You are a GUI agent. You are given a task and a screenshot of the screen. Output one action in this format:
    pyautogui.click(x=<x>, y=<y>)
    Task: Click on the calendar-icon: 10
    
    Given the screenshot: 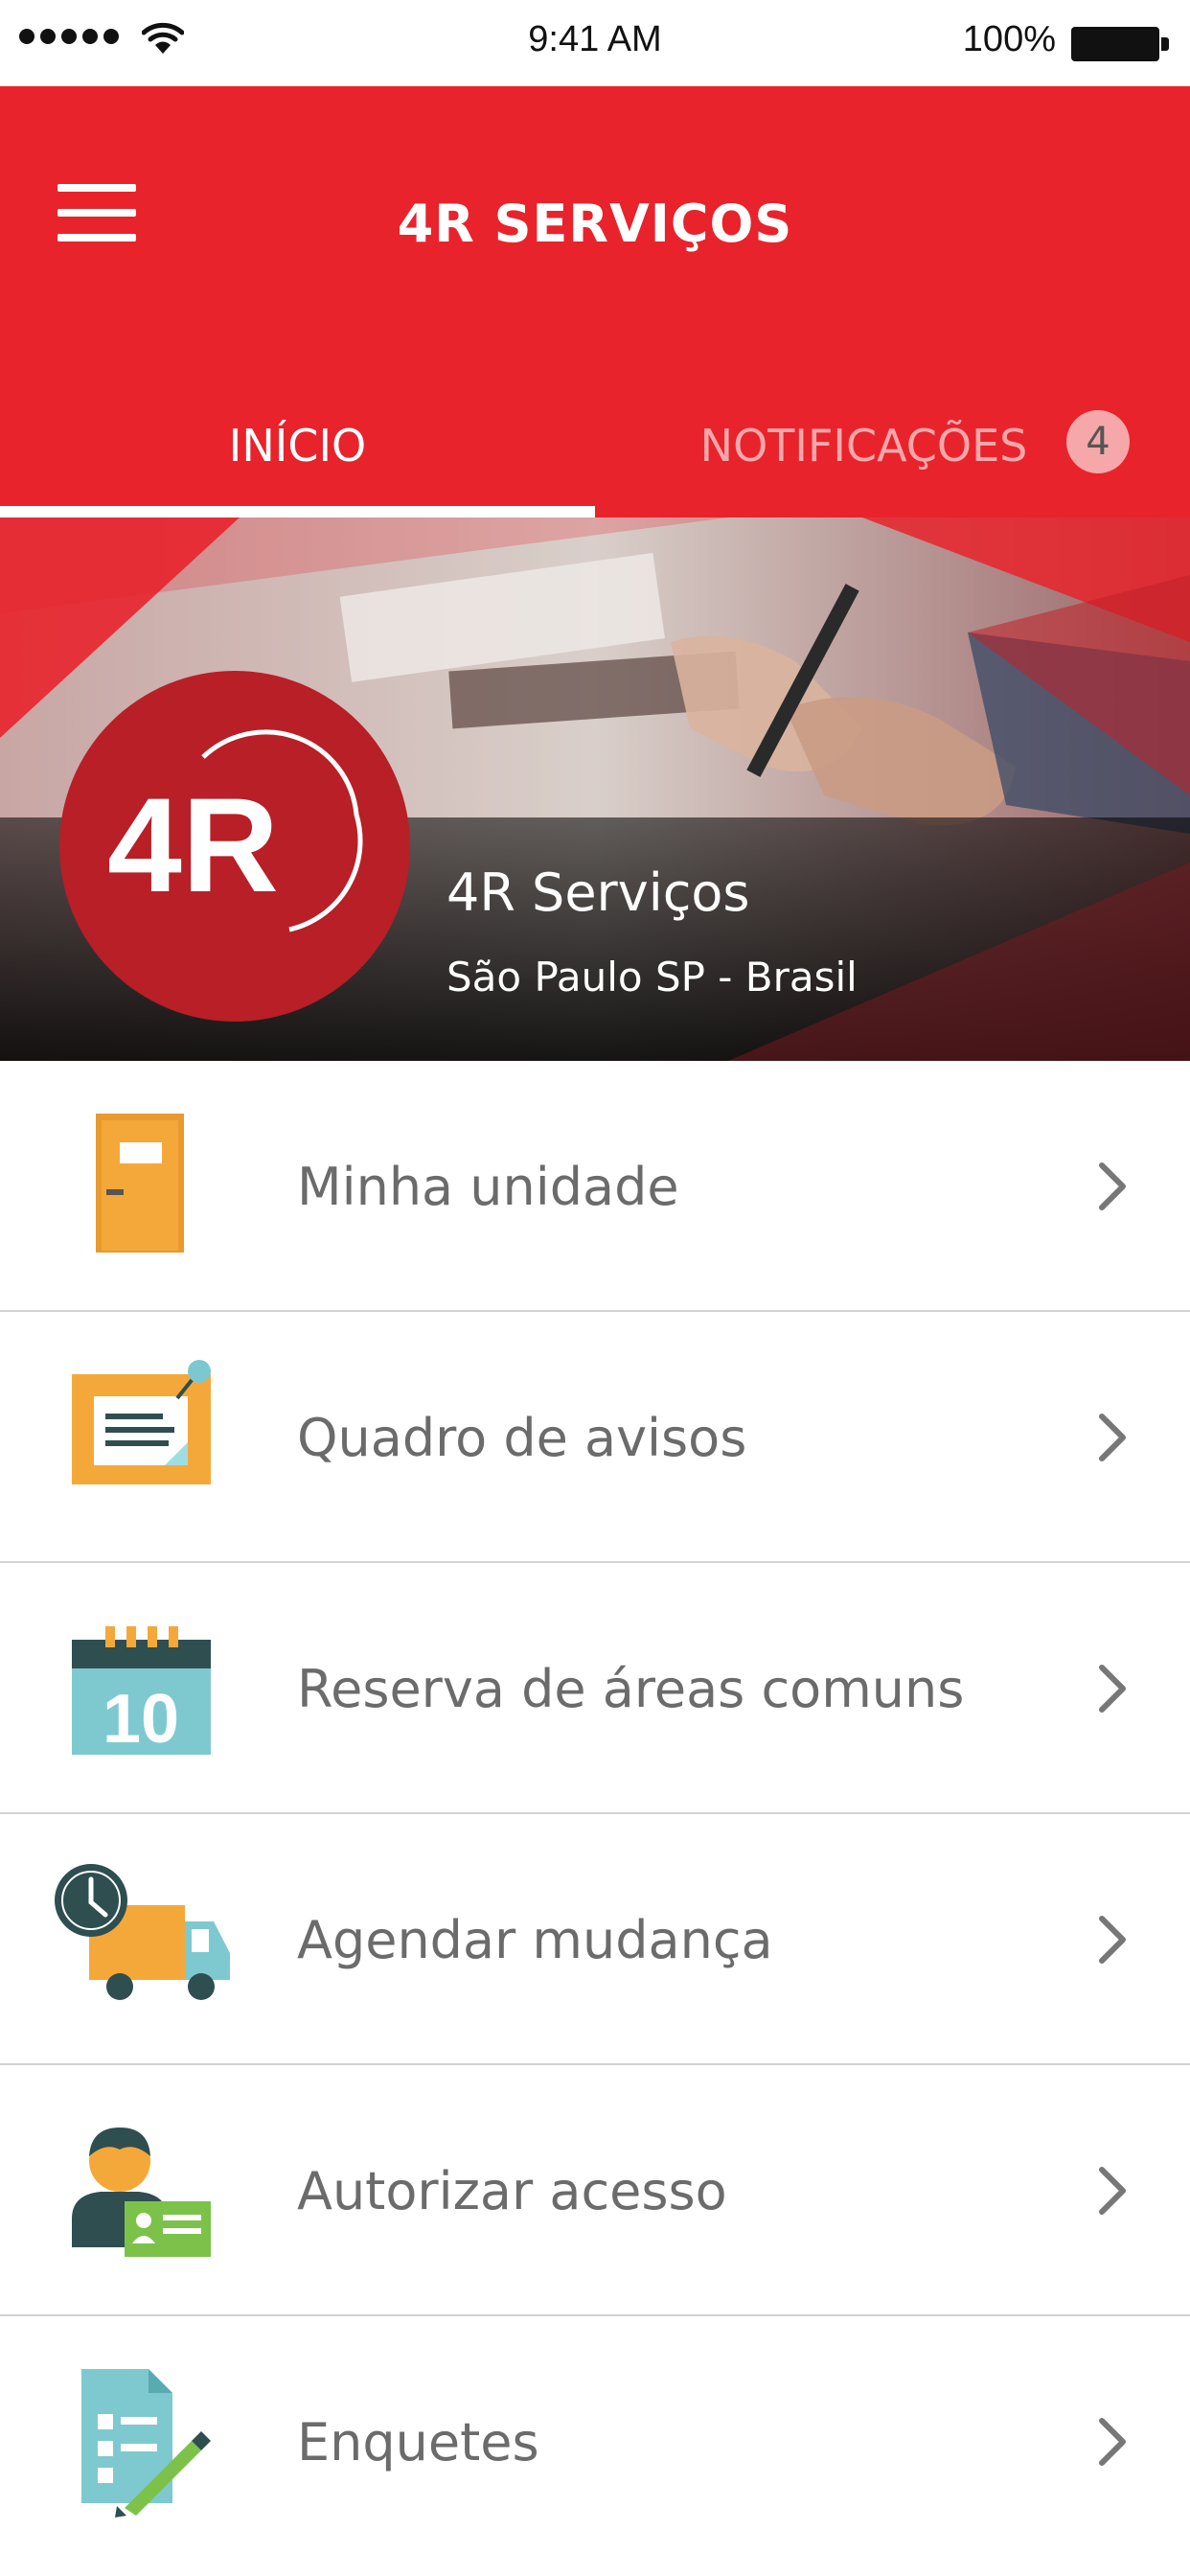 What is the action you would take?
    pyautogui.click(x=141, y=1692)
    